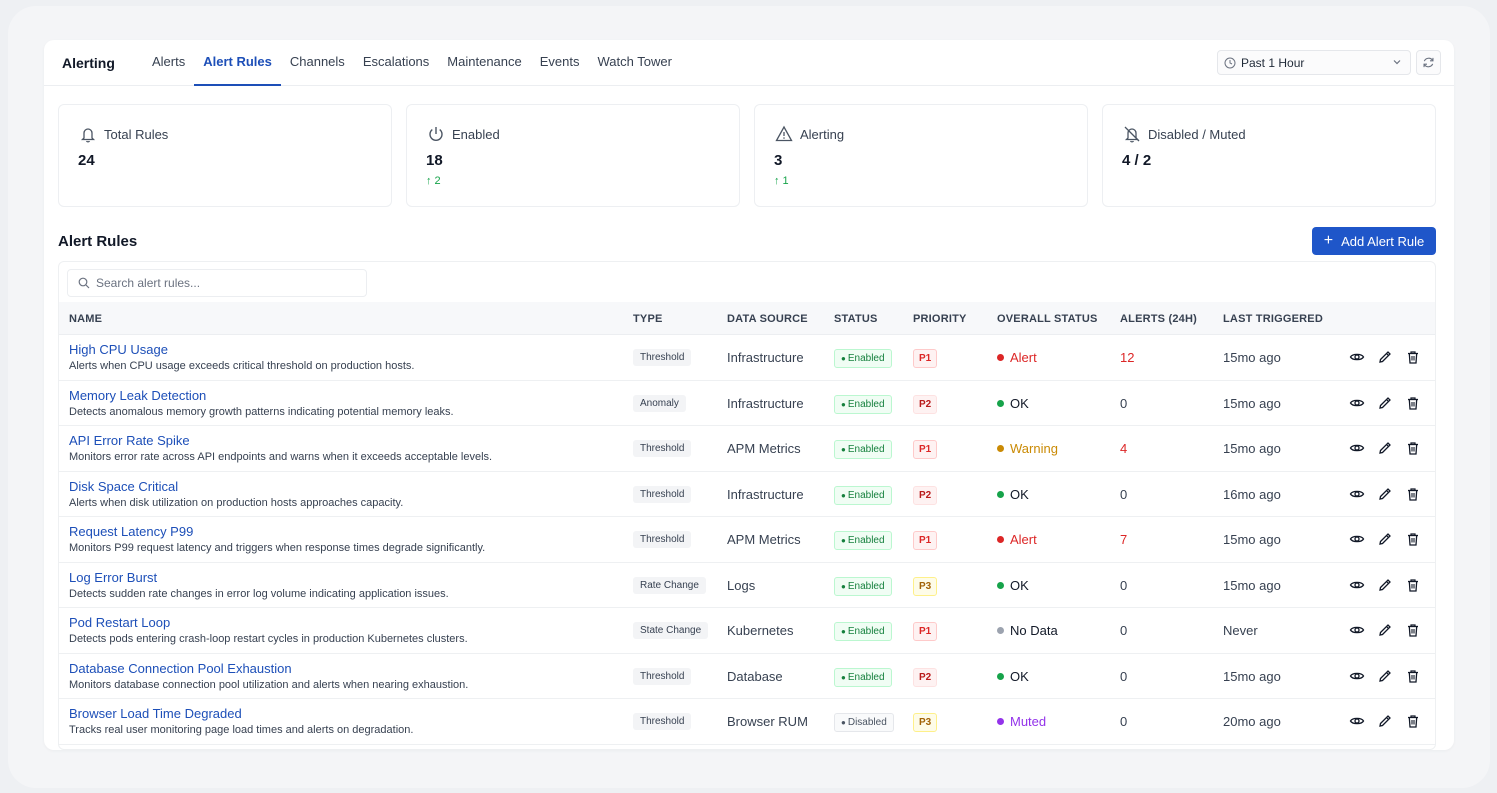  What do you see at coordinates (1021, 721) in the screenshot?
I see `overall-status: Muted` at bounding box center [1021, 721].